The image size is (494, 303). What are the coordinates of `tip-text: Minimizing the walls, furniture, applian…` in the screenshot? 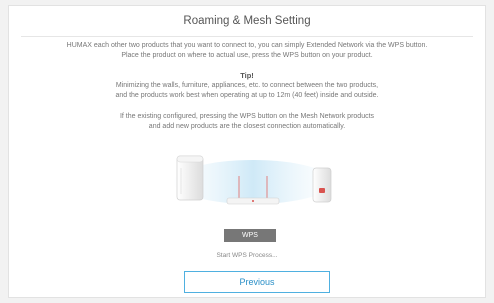 It's located at (247, 91).